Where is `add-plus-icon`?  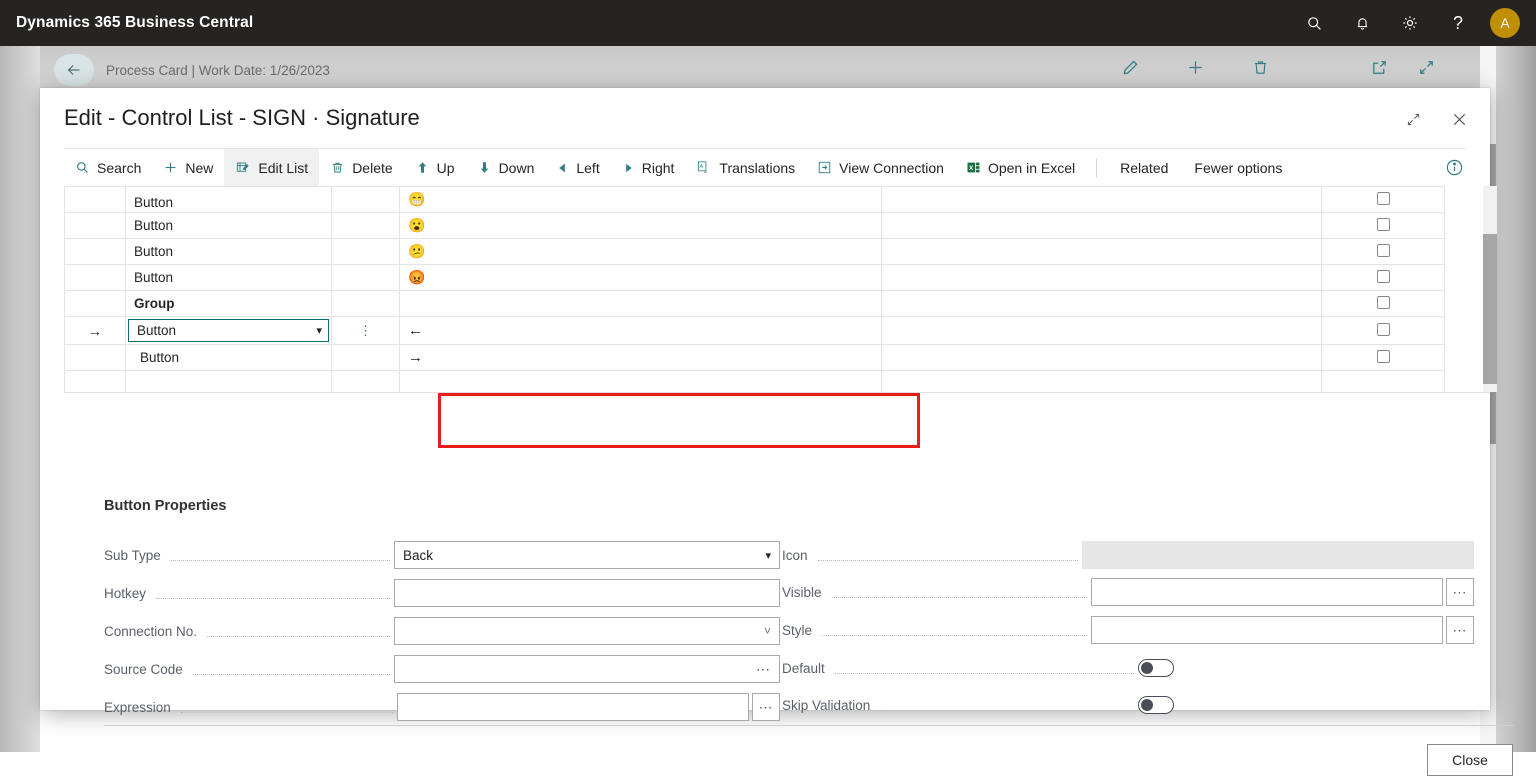 add-plus-icon is located at coordinates (1195, 70).